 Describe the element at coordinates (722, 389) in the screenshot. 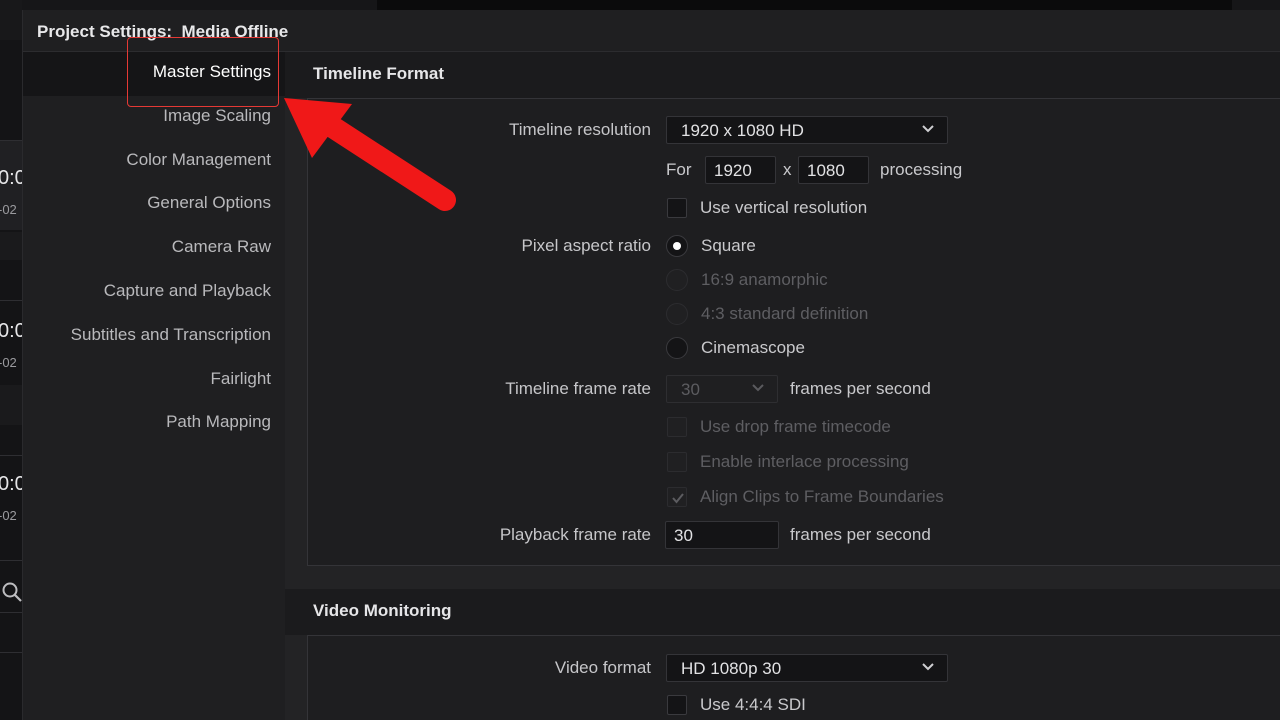

I see `timeline-frame-rate-select: 30` at that location.